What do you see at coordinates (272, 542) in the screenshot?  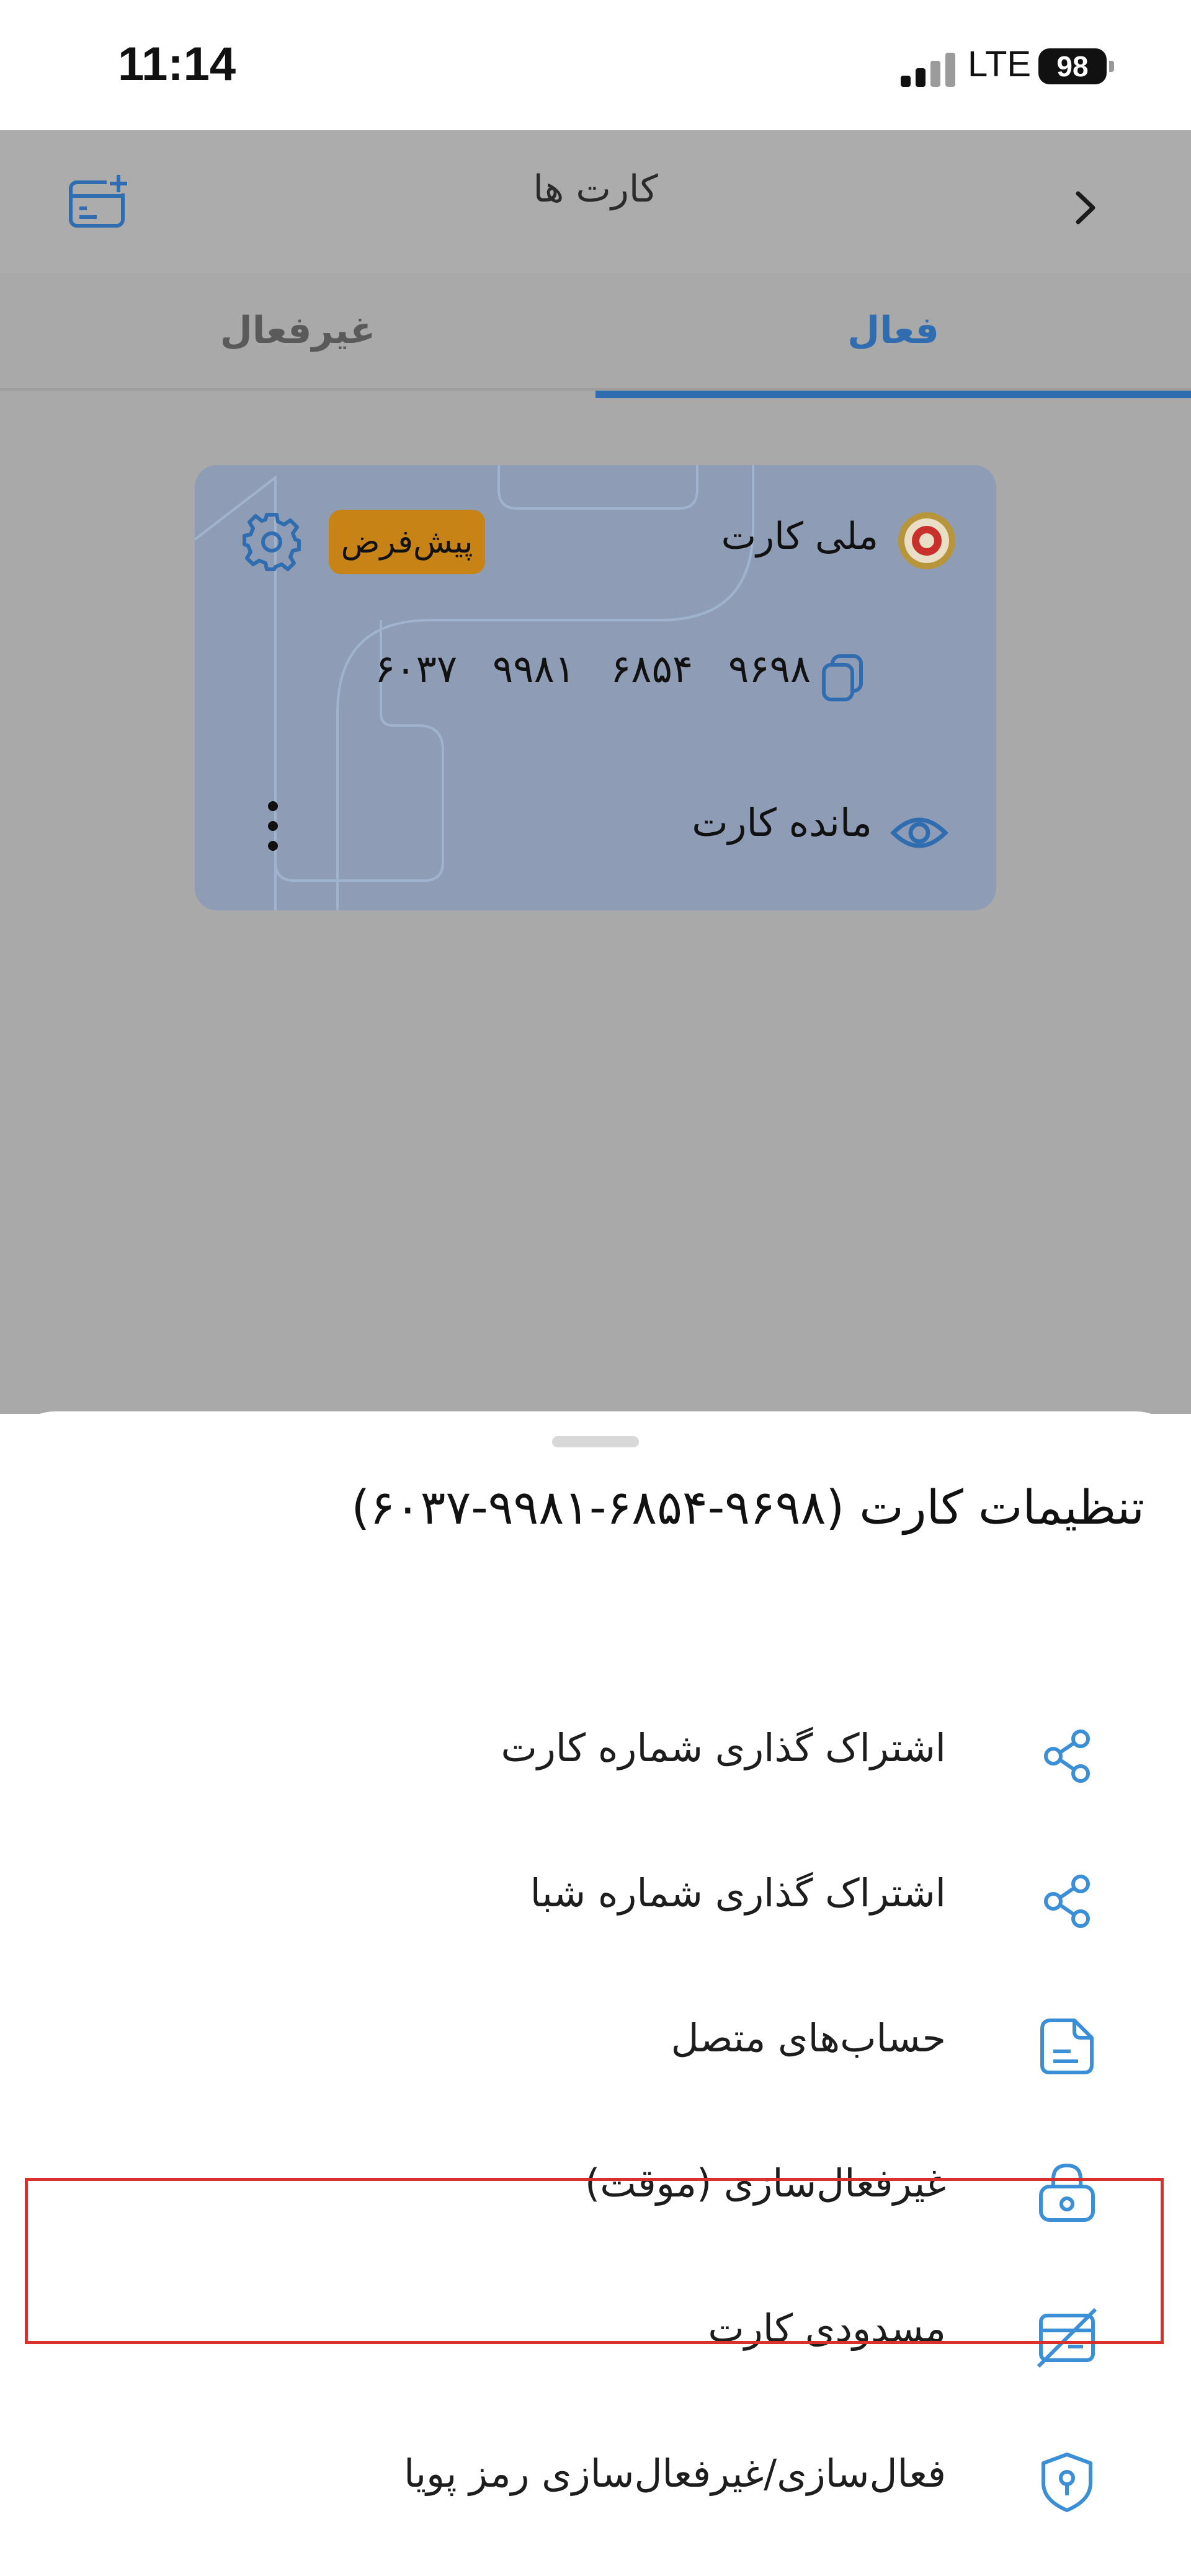 I see `gear-icon` at bounding box center [272, 542].